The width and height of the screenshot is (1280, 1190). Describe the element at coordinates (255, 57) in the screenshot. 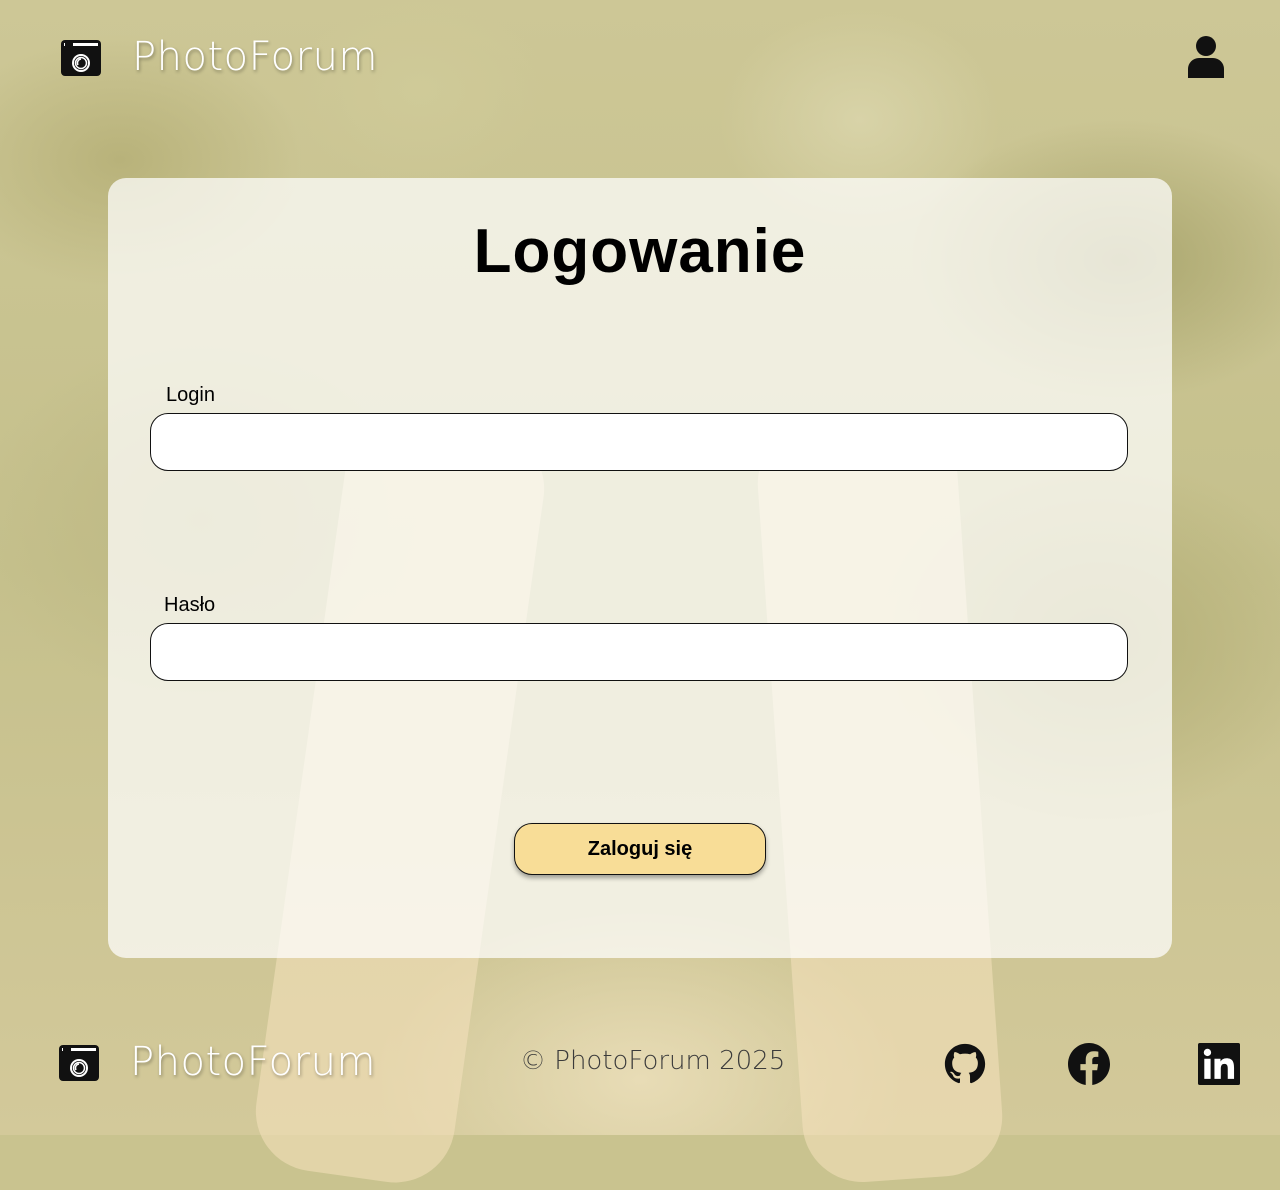

I see `header-brand: PhotoForum` at that location.